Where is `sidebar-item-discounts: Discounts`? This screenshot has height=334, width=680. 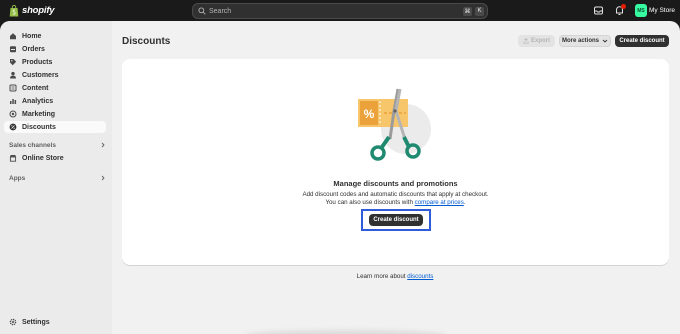 sidebar-item-discounts: Discounts is located at coordinates (55, 127).